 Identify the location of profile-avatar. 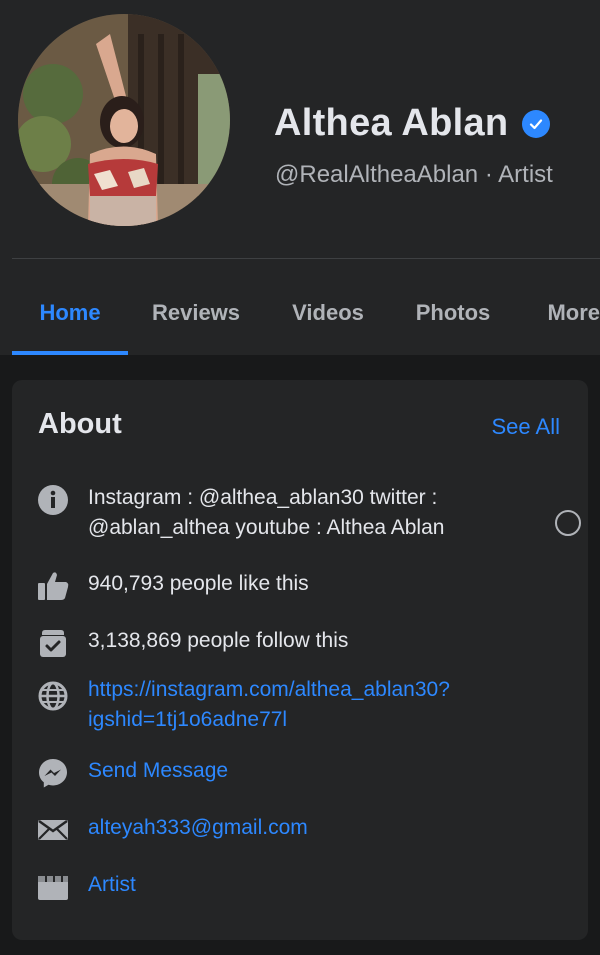
(124, 120).